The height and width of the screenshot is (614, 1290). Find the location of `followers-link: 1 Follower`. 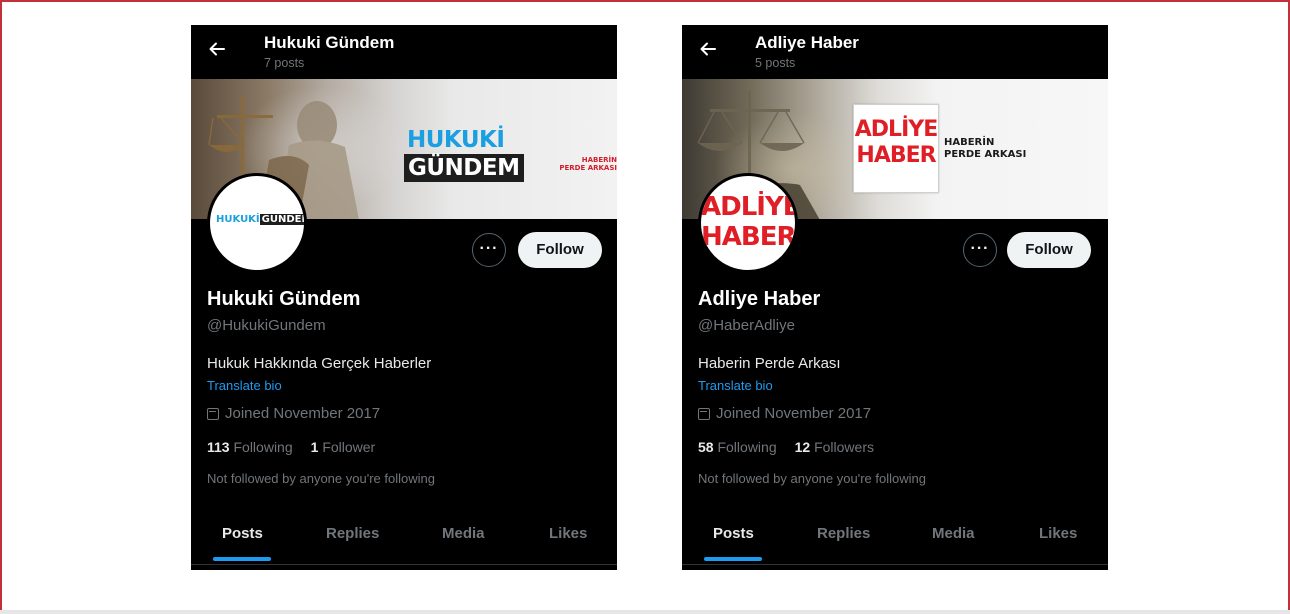

followers-link: 1 Follower is located at coordinates (343, 447).